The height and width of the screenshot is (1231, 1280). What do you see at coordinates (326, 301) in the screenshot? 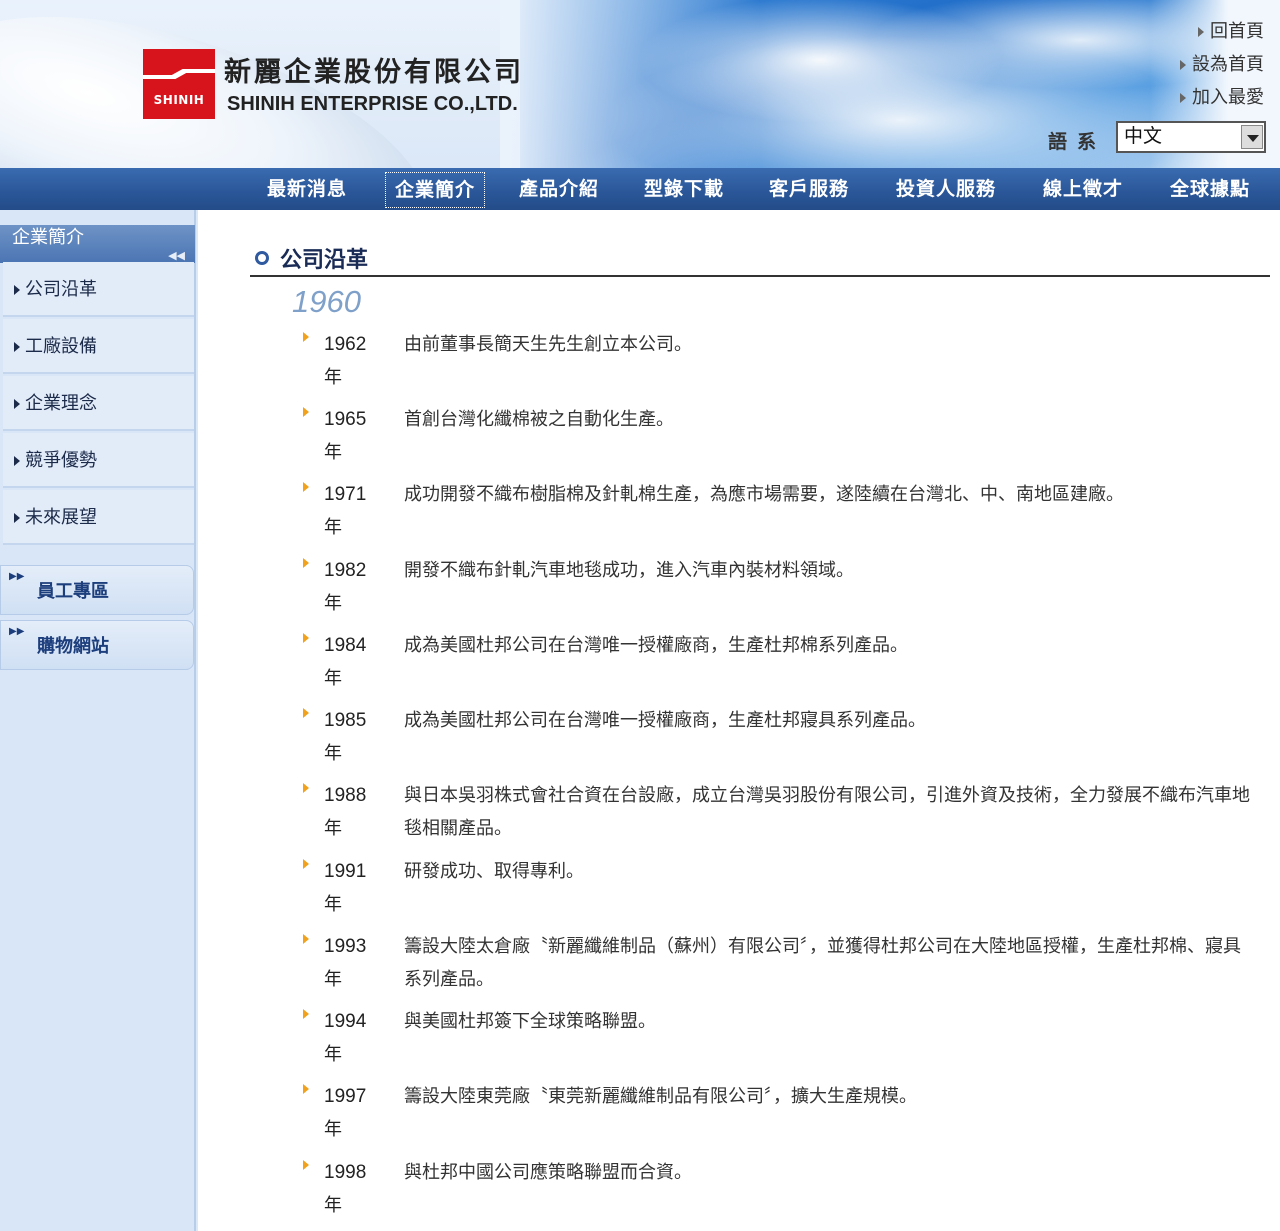
I see `decade-heading: 1960` at bounding box center [326, 301].